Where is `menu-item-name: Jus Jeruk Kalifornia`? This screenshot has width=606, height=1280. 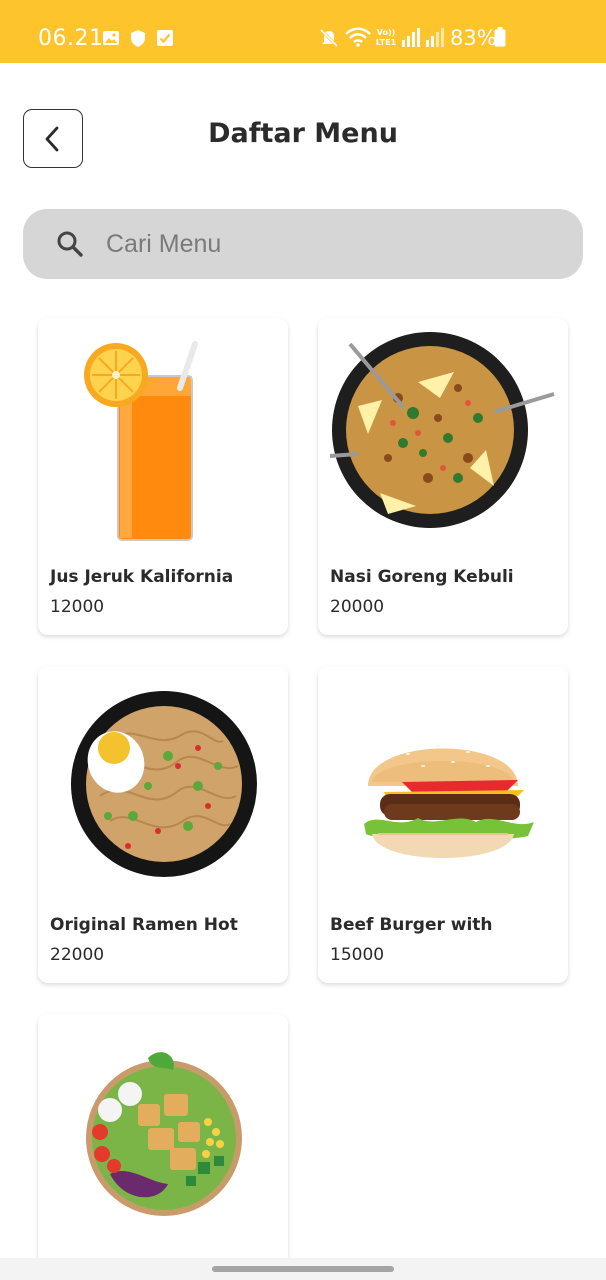 menu-item-name: Jus Jeruk Kalifornia is located at coordinates (142, 577).